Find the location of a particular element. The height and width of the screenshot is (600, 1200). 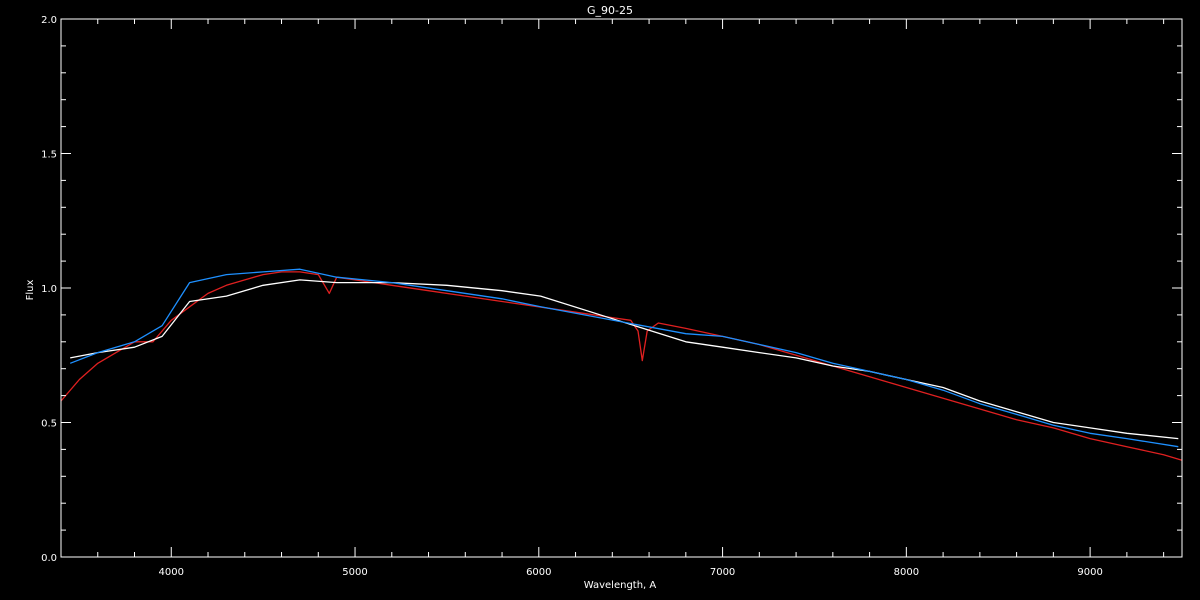

y-tick-label: 1.5 is located at coordinates (49, 155).